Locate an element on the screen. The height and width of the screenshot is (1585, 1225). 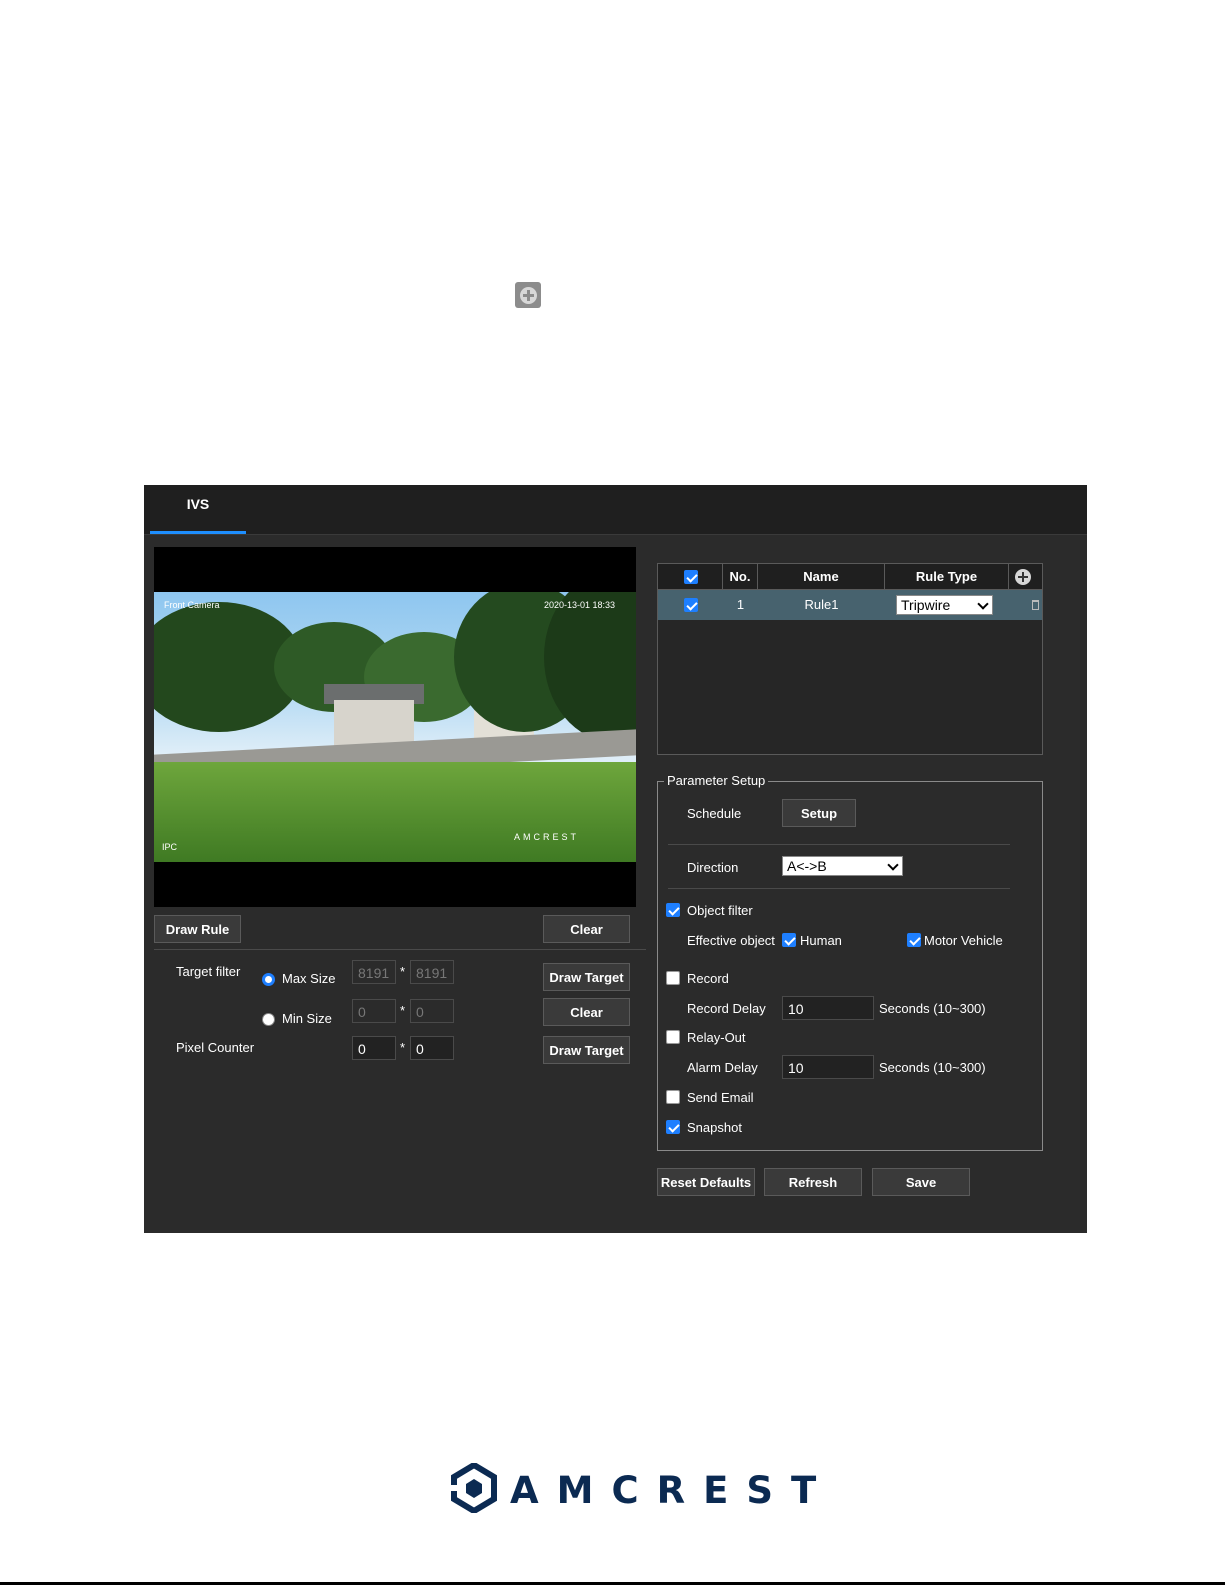
row-checkbox-cell is located at coordinates (690, 605).